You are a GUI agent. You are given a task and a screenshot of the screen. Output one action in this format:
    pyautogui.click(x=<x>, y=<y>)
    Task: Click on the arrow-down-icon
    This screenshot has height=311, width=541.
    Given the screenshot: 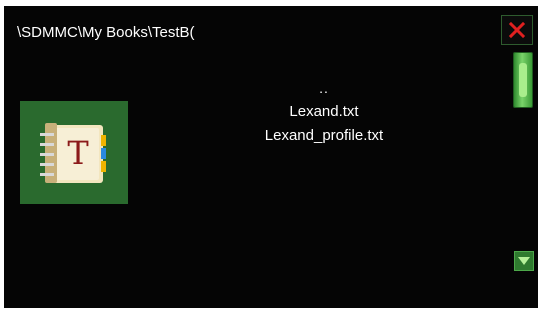 What is the action you would take?
    pyautogui.click(x=524, y=261)
    